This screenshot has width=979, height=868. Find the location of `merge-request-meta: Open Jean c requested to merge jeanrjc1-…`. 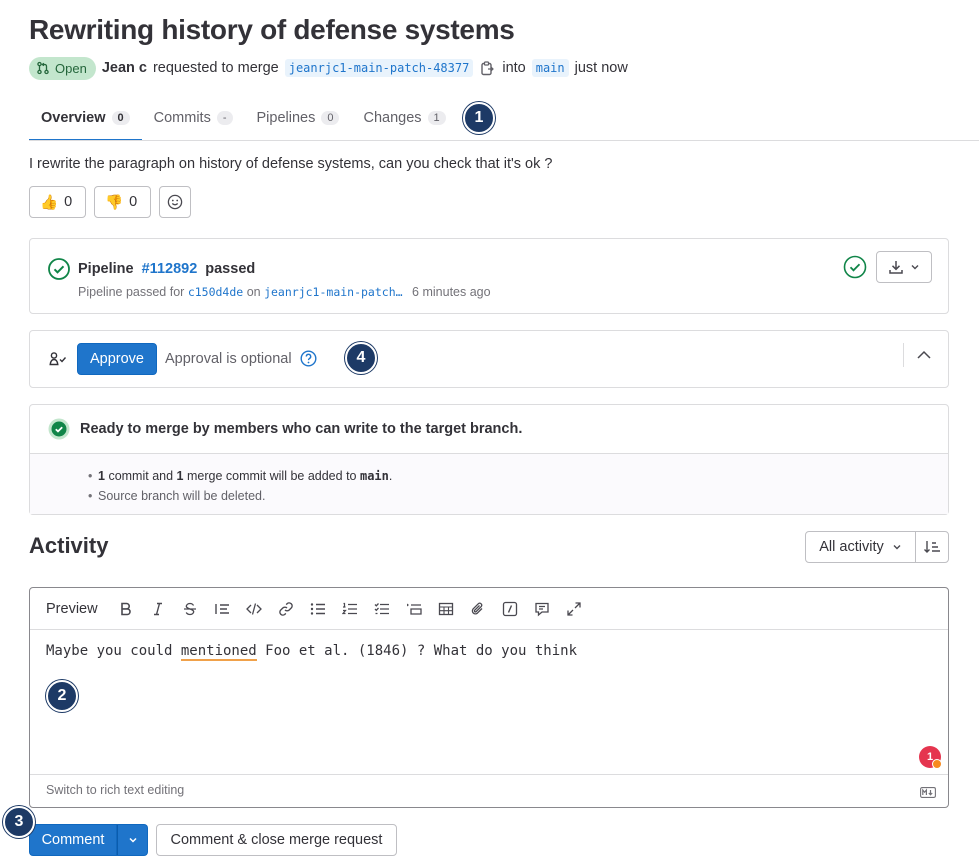

merge-request-meta: Open Jean c requested to merge jeanrjc1-… is located at coordinates (328, 68).